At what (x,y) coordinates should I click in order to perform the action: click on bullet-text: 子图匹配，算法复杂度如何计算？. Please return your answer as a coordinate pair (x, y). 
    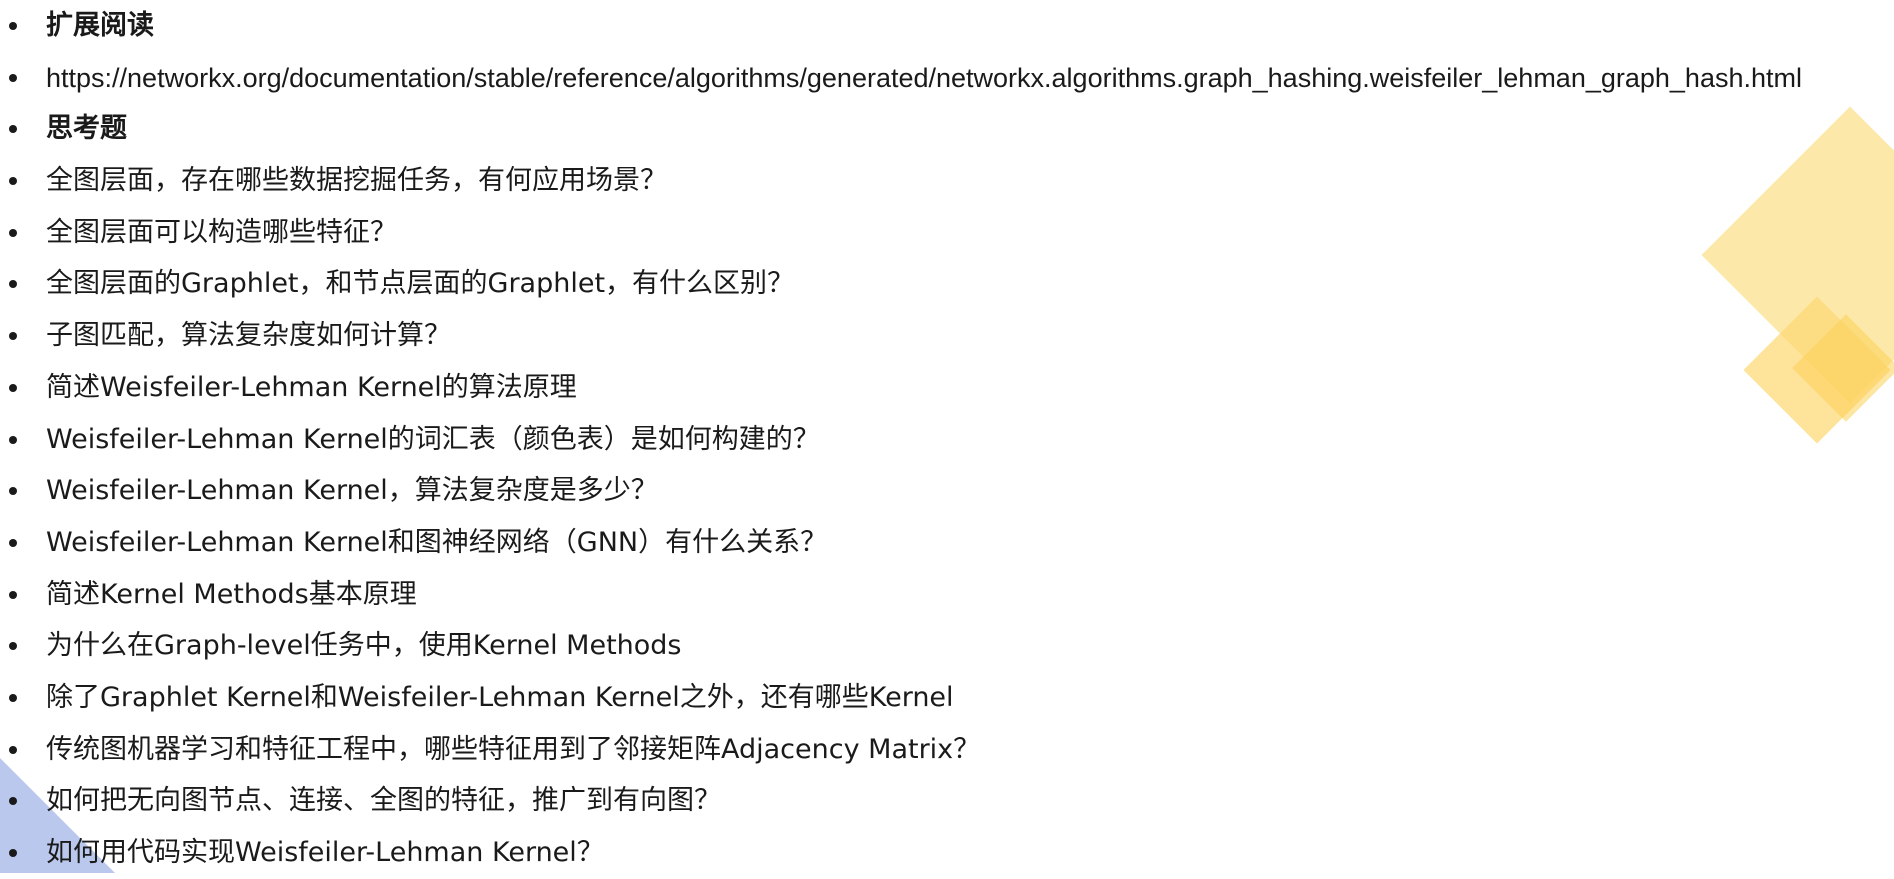
    Looking at the image, I should click on (248, 336).